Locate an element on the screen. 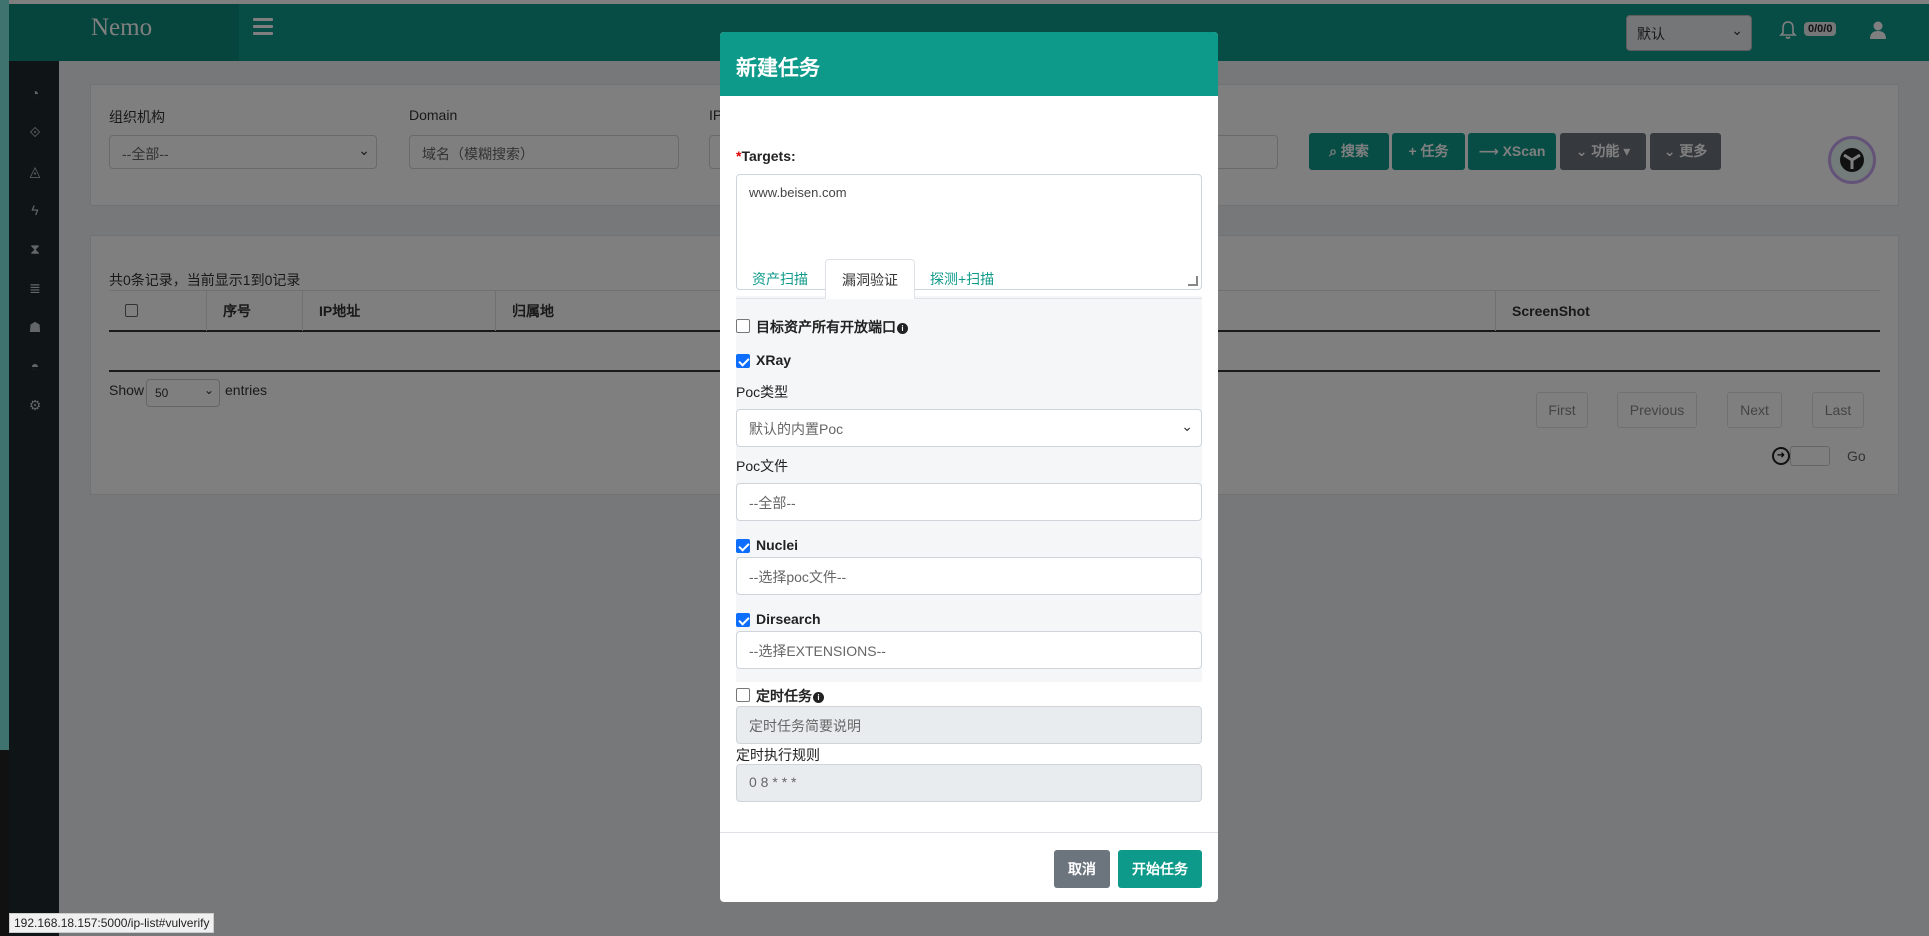  modal-title: 新建任务 is located at coordinates (969, 64).